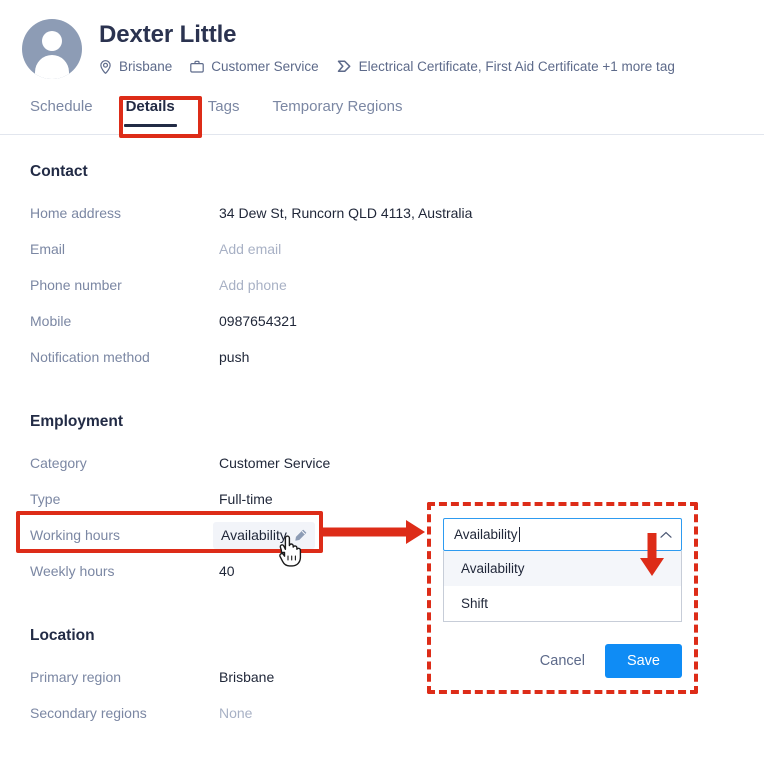  Describe the element at coordinates (105, 66) in the screenshot. I see `location-pin-icon` at that location.